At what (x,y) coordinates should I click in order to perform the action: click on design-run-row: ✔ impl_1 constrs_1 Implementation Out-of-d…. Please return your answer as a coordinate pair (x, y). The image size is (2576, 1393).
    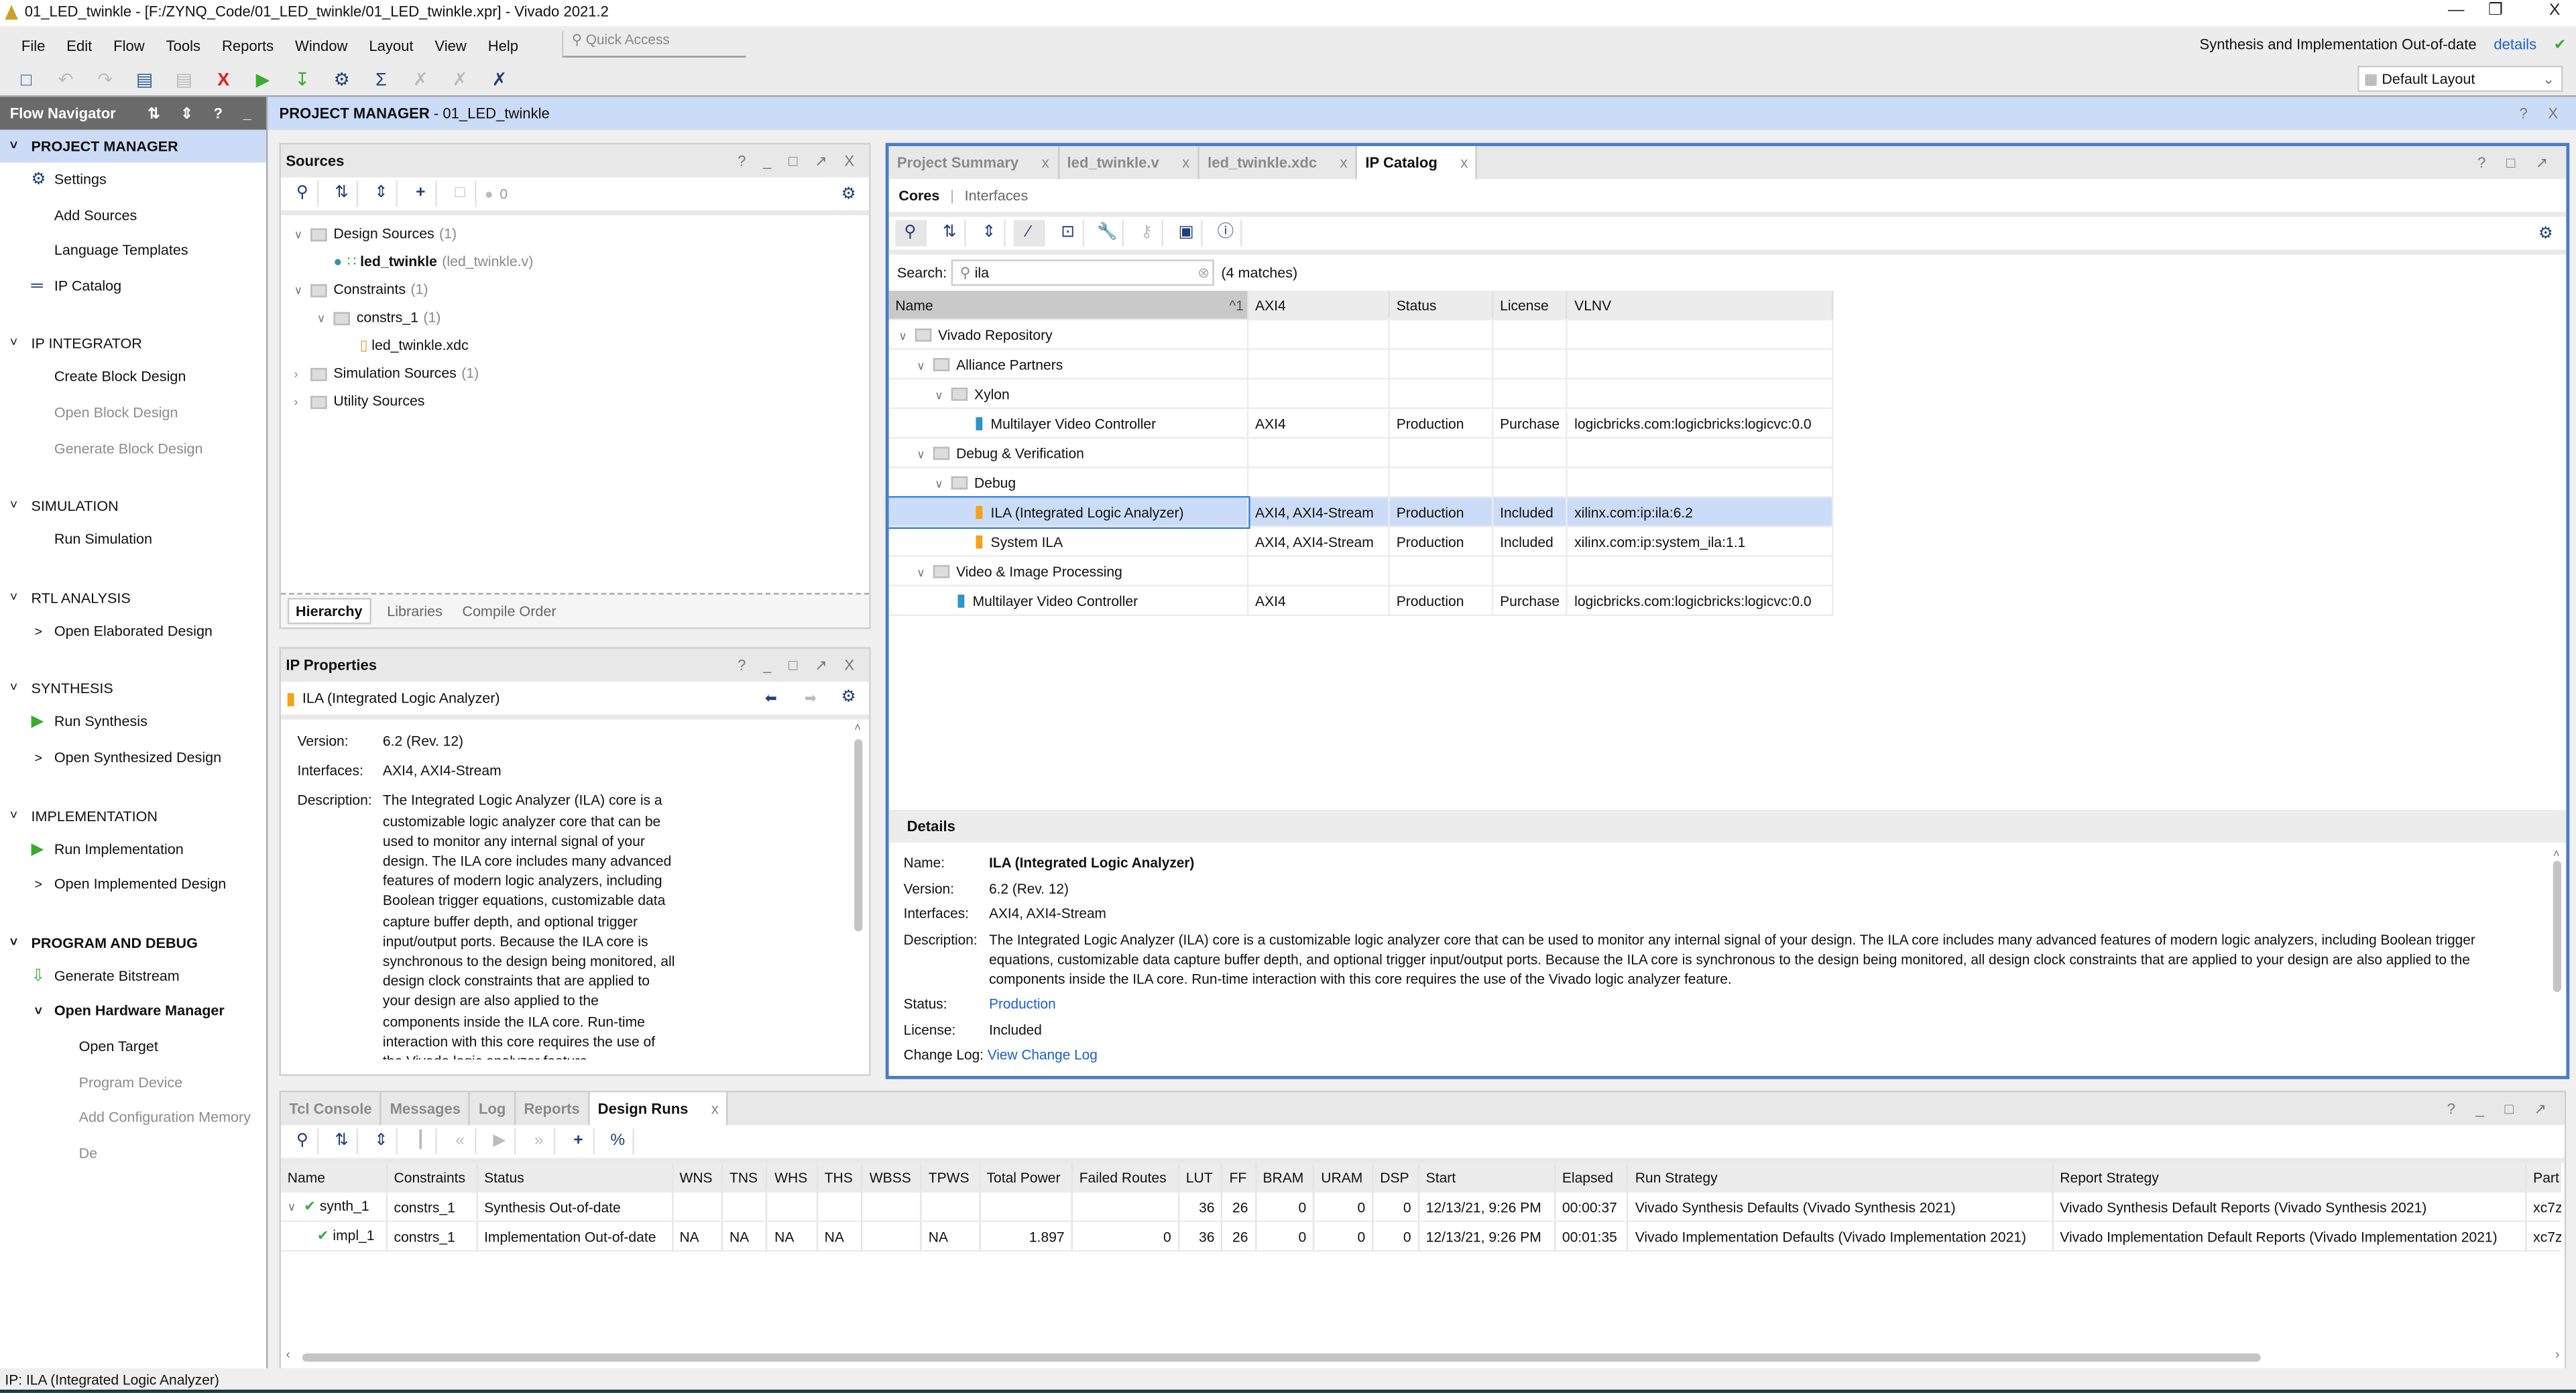
    Looking at the image, I should click on (1421, 1236).